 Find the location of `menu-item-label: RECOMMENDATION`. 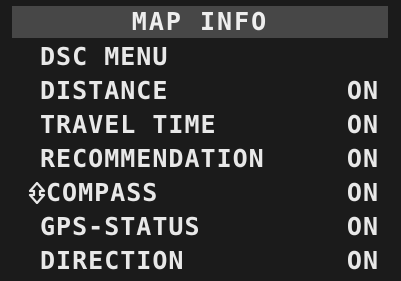

menu-item-label: RECOMMENDATION is located at coordinates (152, 158).